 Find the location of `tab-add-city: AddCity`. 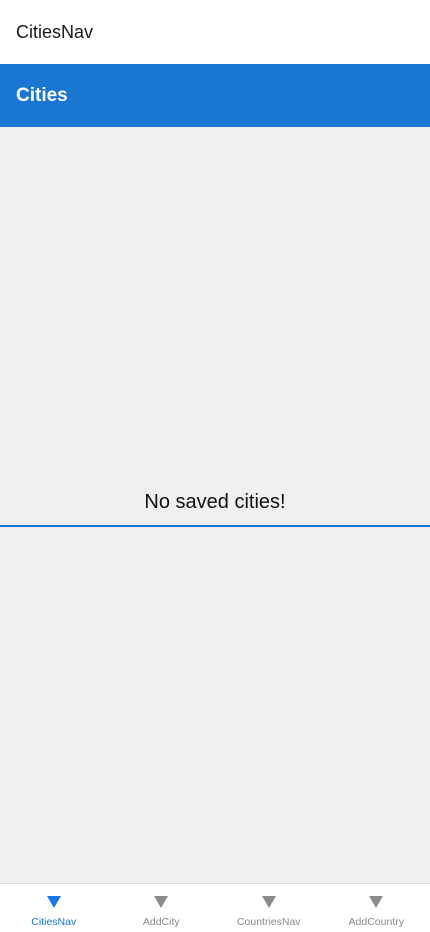

tab-add-city: AddCity is located at coordinates (162, 908).